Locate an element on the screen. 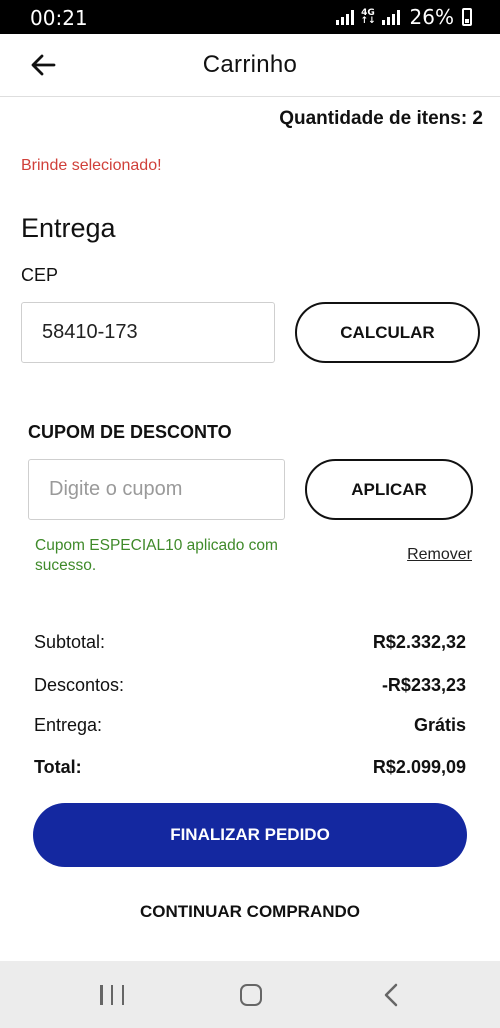 This screenshot has width=500, height=1028. remove-coupon-link: Remover is located at coordinates (439, 555).